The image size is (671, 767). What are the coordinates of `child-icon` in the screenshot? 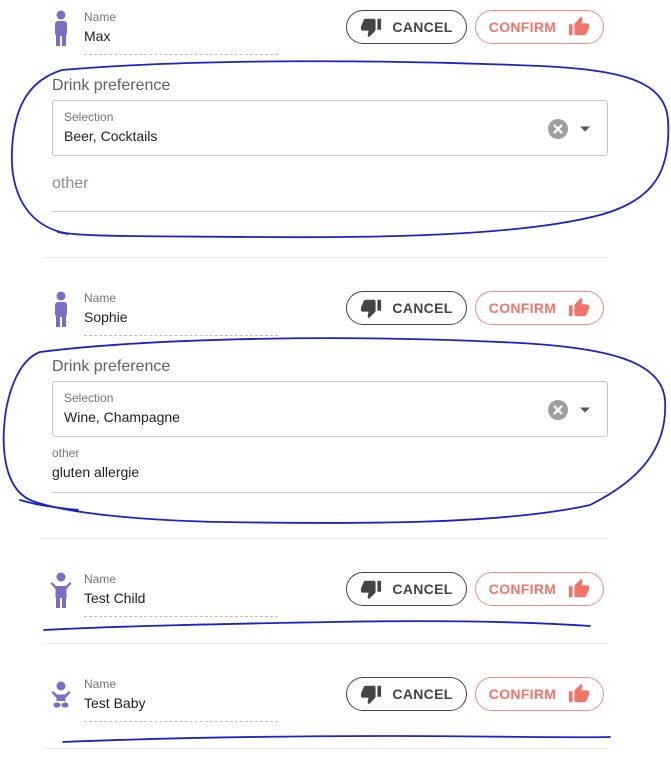 It's located at (61, 590).